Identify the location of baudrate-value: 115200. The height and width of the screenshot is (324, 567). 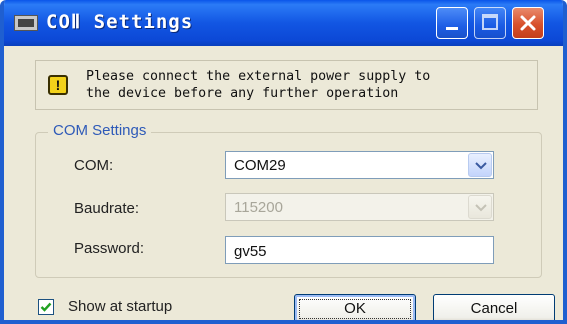
(258, 207).